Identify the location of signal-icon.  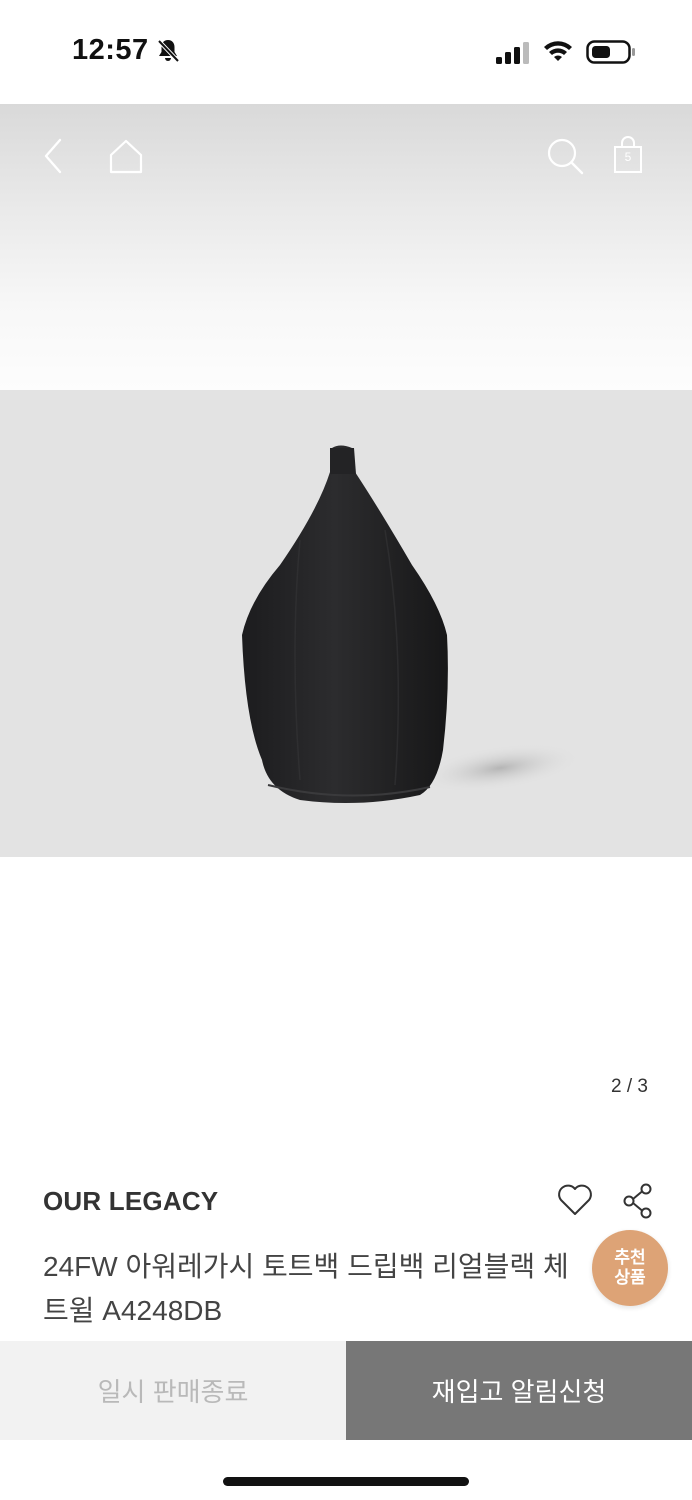
(512, 53).